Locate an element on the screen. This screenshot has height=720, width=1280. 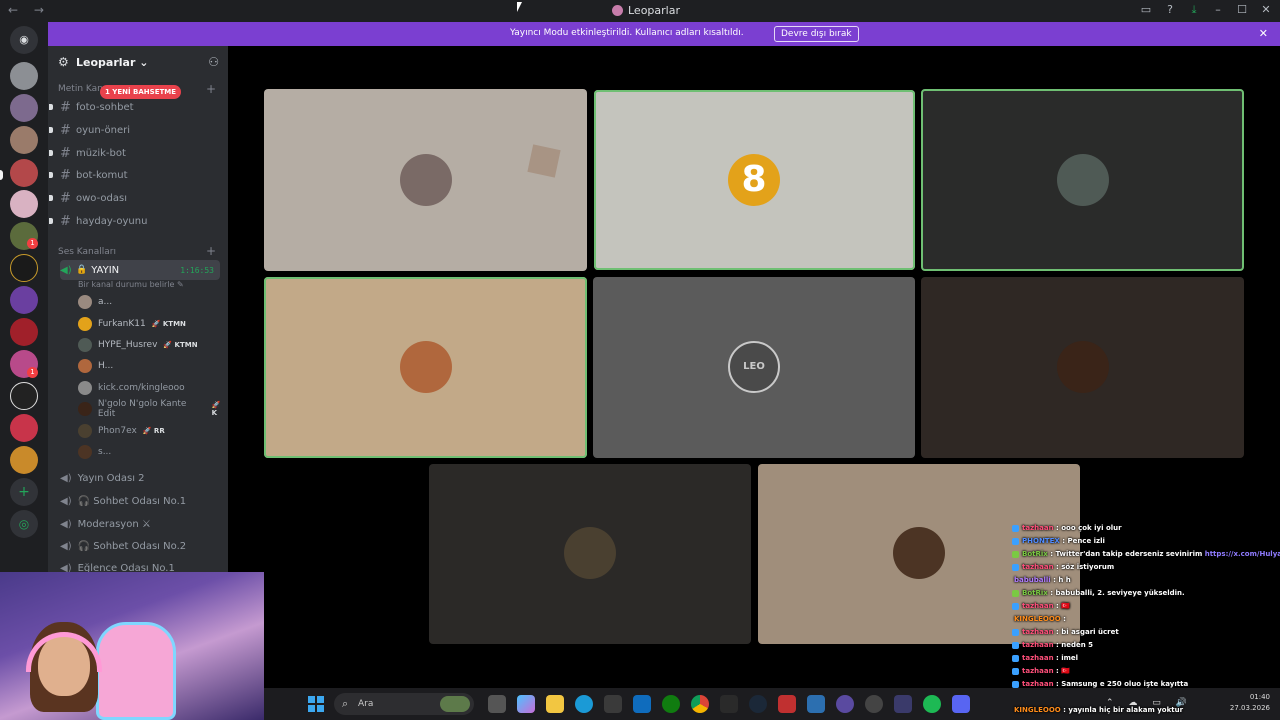
unread-dot is located at coordinates (51, 130).